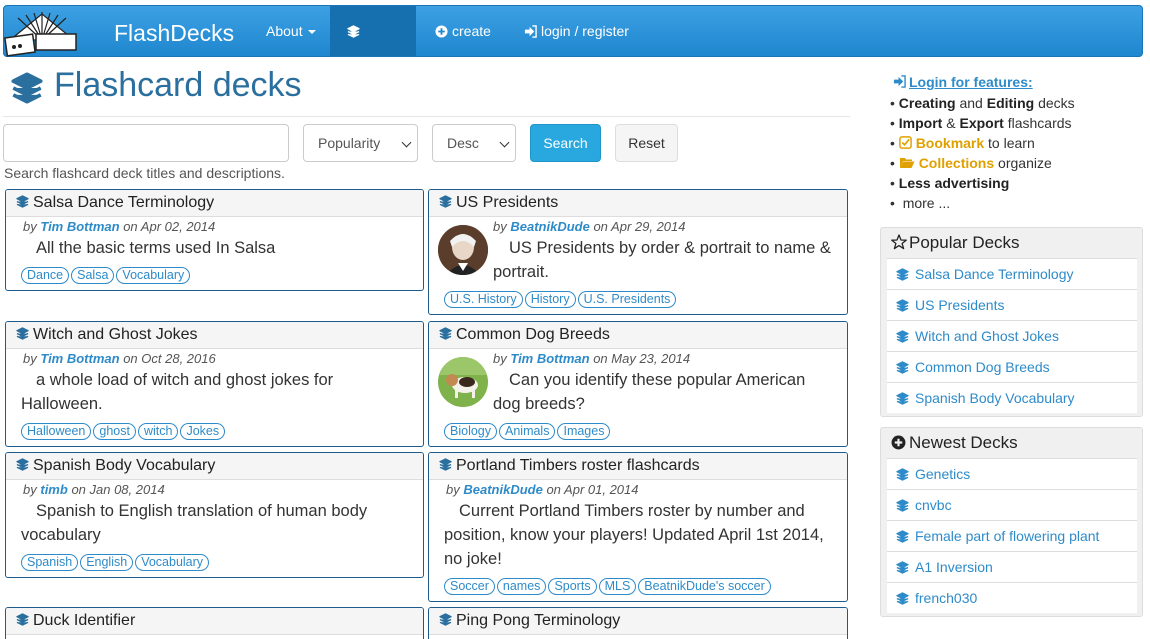 This screenshot has height=639, width=1150. I want to click on deck-link-text: US Presidents, so click(960, 305).